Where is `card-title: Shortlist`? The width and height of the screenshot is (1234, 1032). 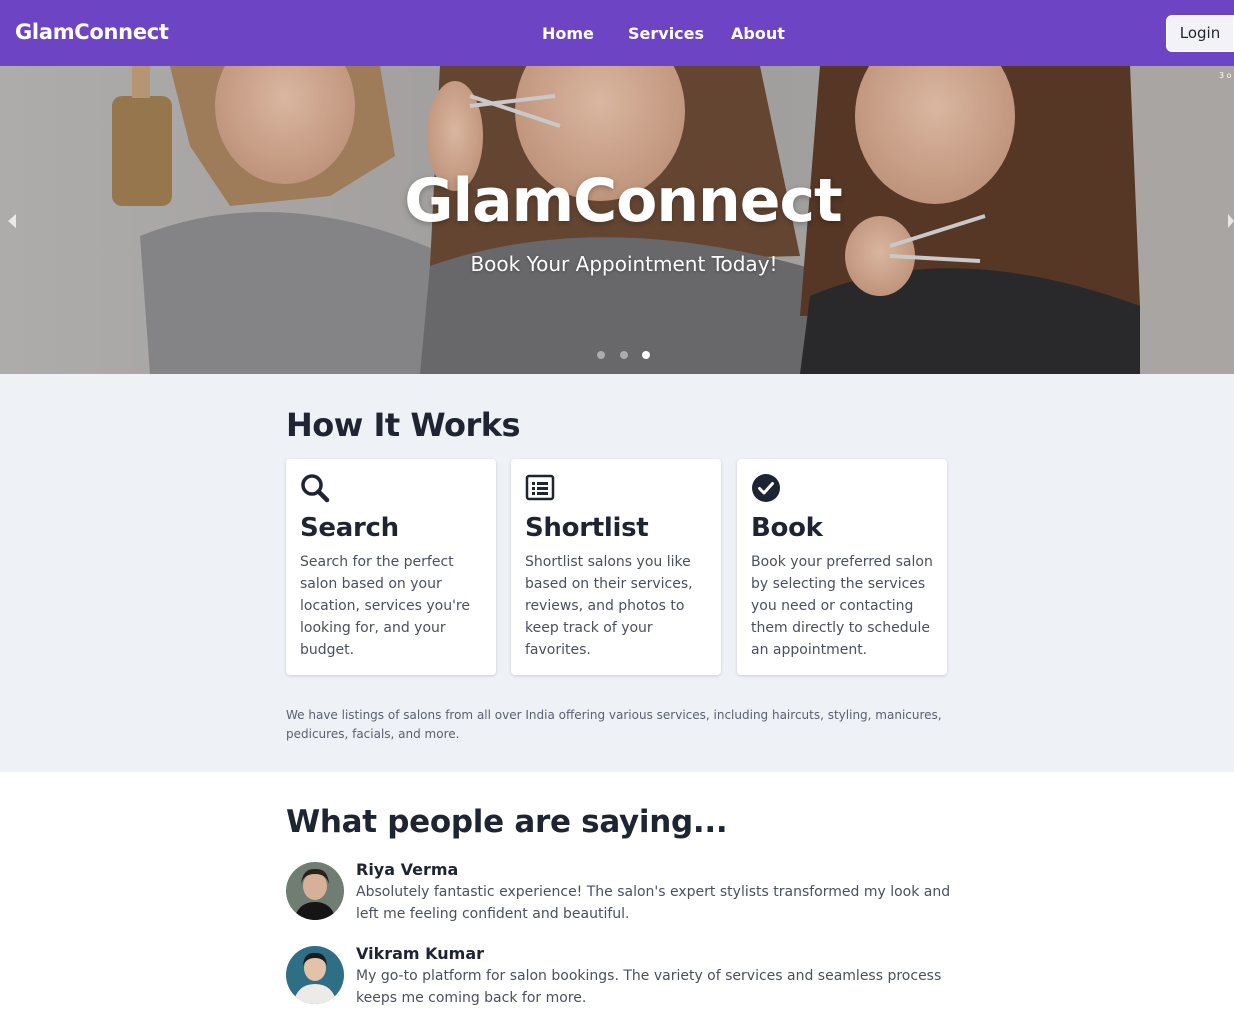 card-title: Shortlist is located at coordinates (587, 528).